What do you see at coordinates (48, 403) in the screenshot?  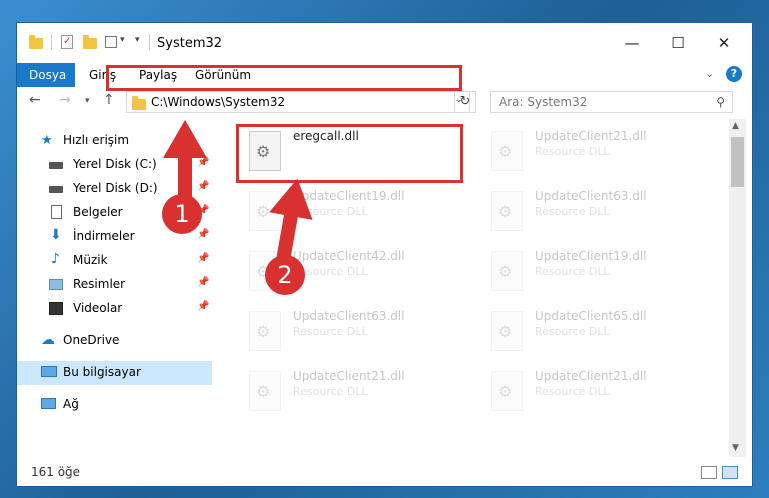 I see `network-icon` at bounding box center [48, 403].